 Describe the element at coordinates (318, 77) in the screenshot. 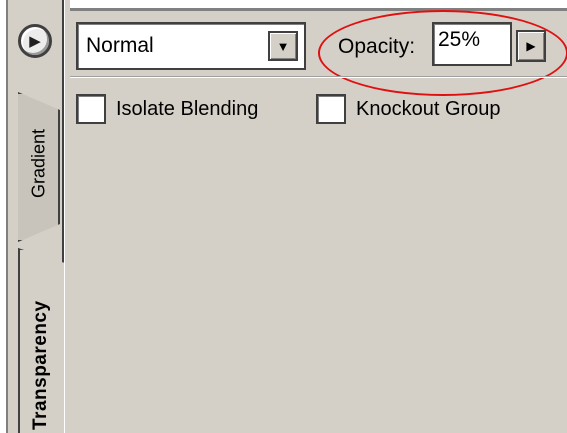

I see `toolbar-separator` at that location.